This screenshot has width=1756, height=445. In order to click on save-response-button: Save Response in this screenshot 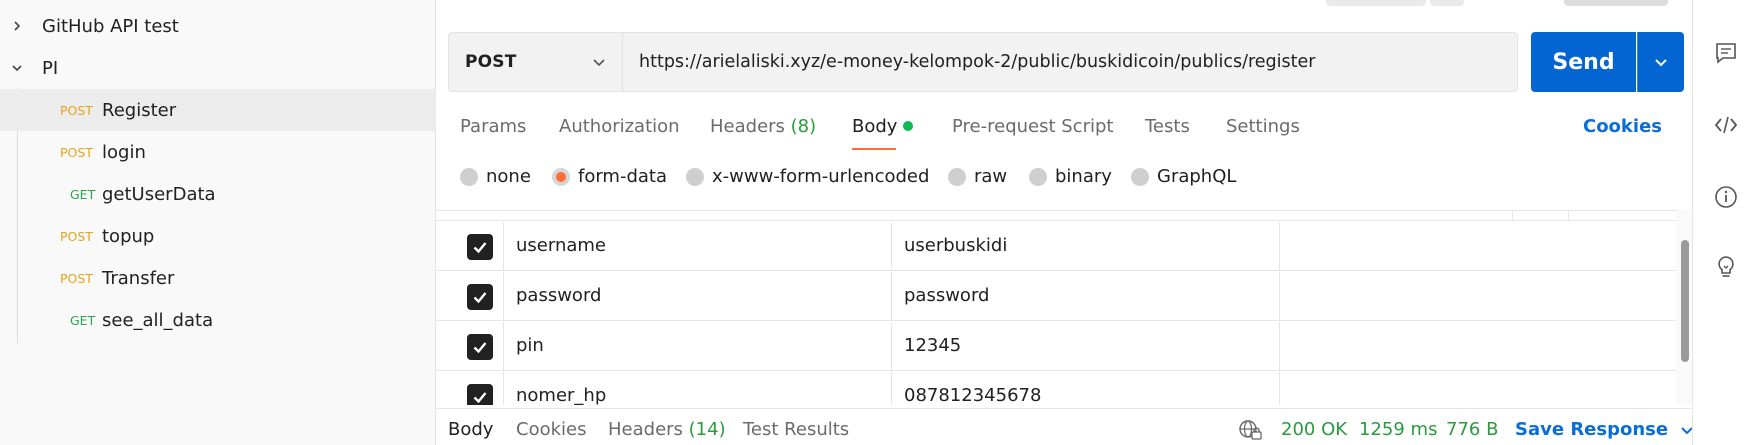, I will do `click(1604, 429)`.